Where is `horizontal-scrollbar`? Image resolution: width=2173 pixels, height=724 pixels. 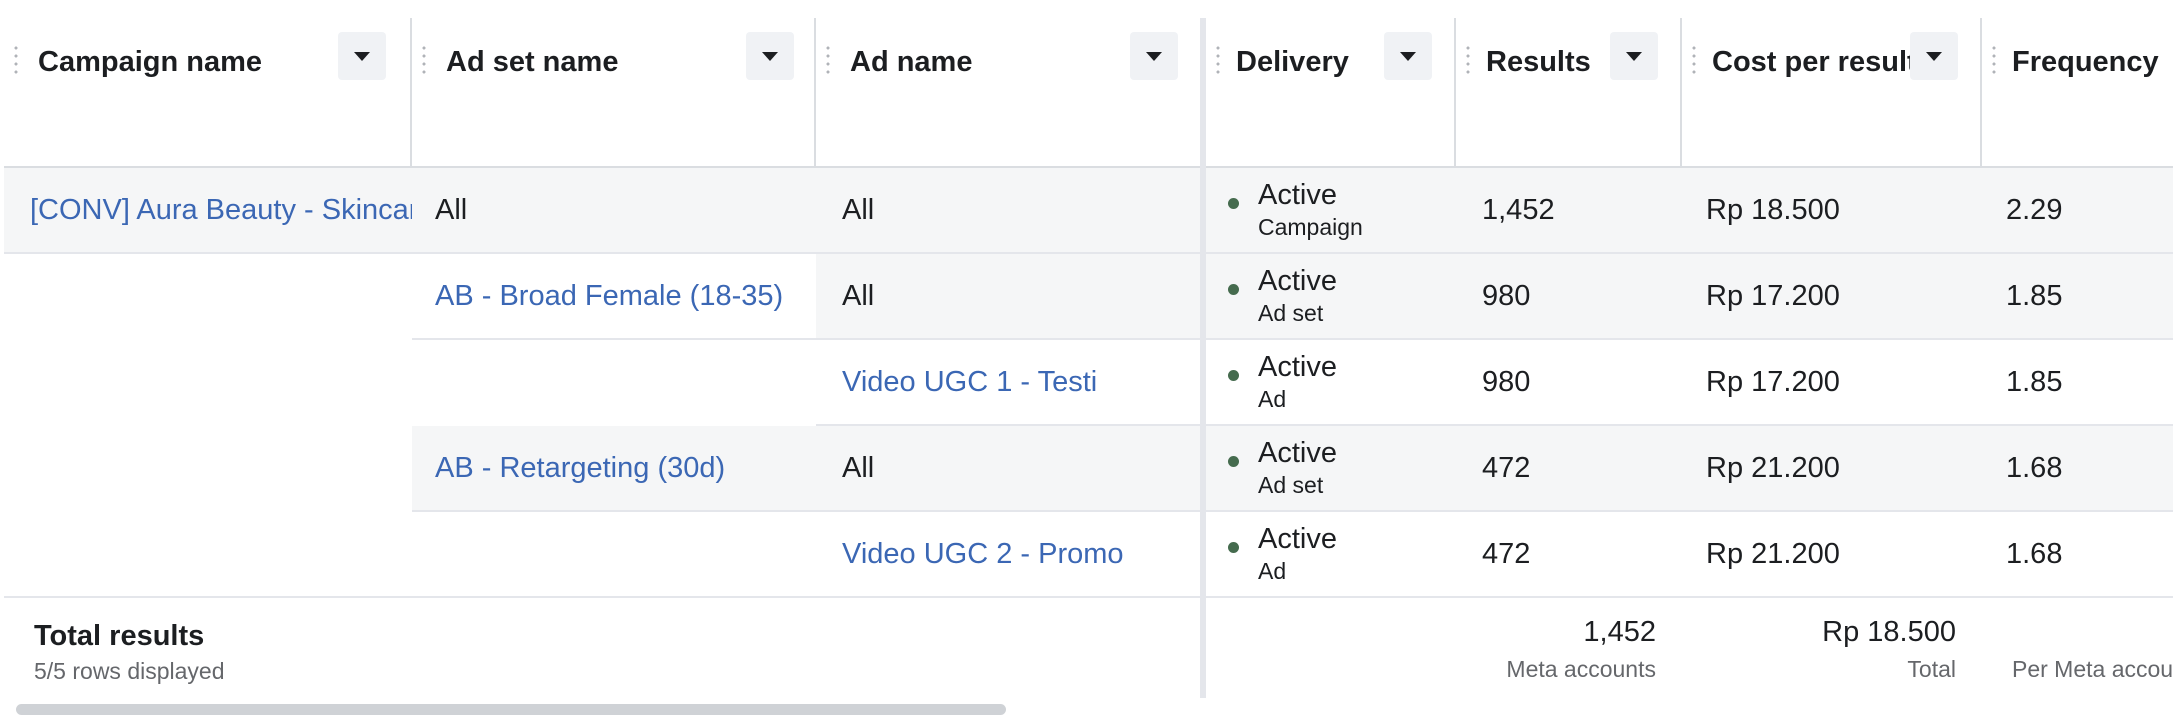 horizontal-scrollbar is located at coordinates (511, 709).